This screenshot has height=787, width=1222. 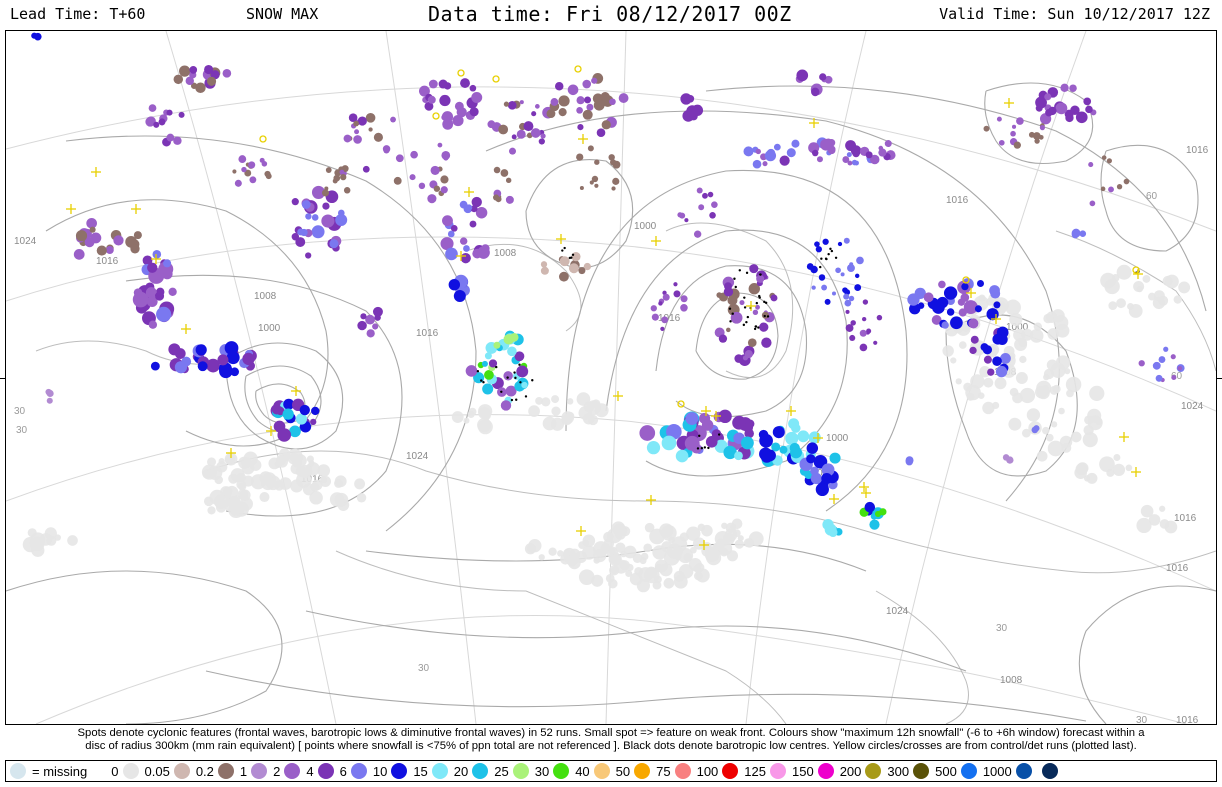 I want to click on legend-item, so click(x=1045, y=771).